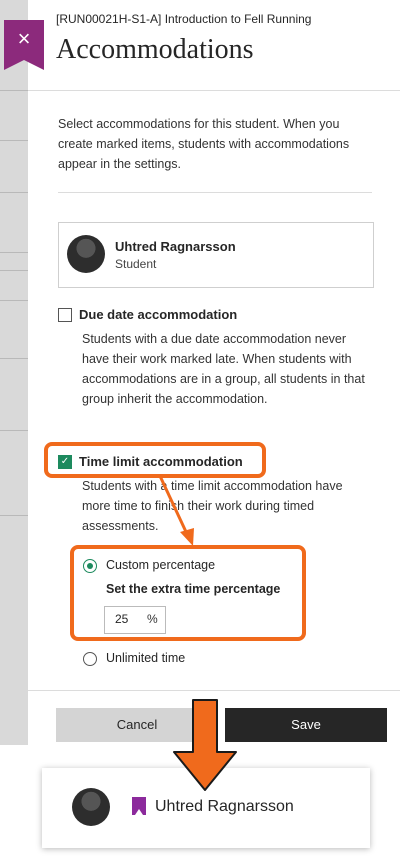  What do you see at coordinates (65, 315) in the screenshot?
I see `due-date-checkbox` at bounding box center [65, 315].